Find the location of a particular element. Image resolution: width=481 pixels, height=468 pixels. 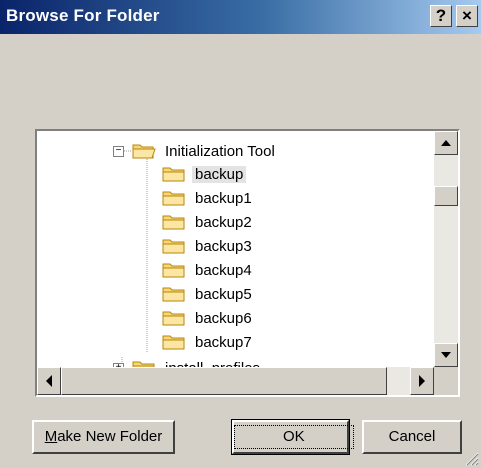

scroll-up-button is located at coordinates (446, 143).